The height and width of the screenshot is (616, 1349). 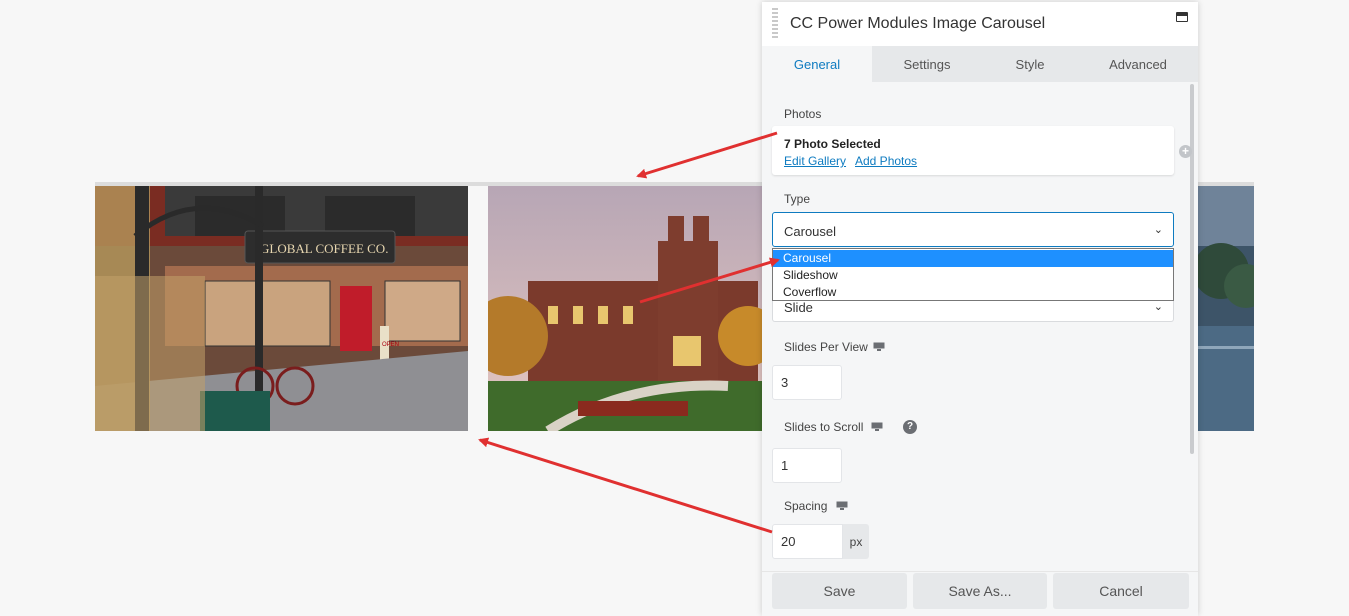 I want to click on arrow-type, so click(x=709, y=280).